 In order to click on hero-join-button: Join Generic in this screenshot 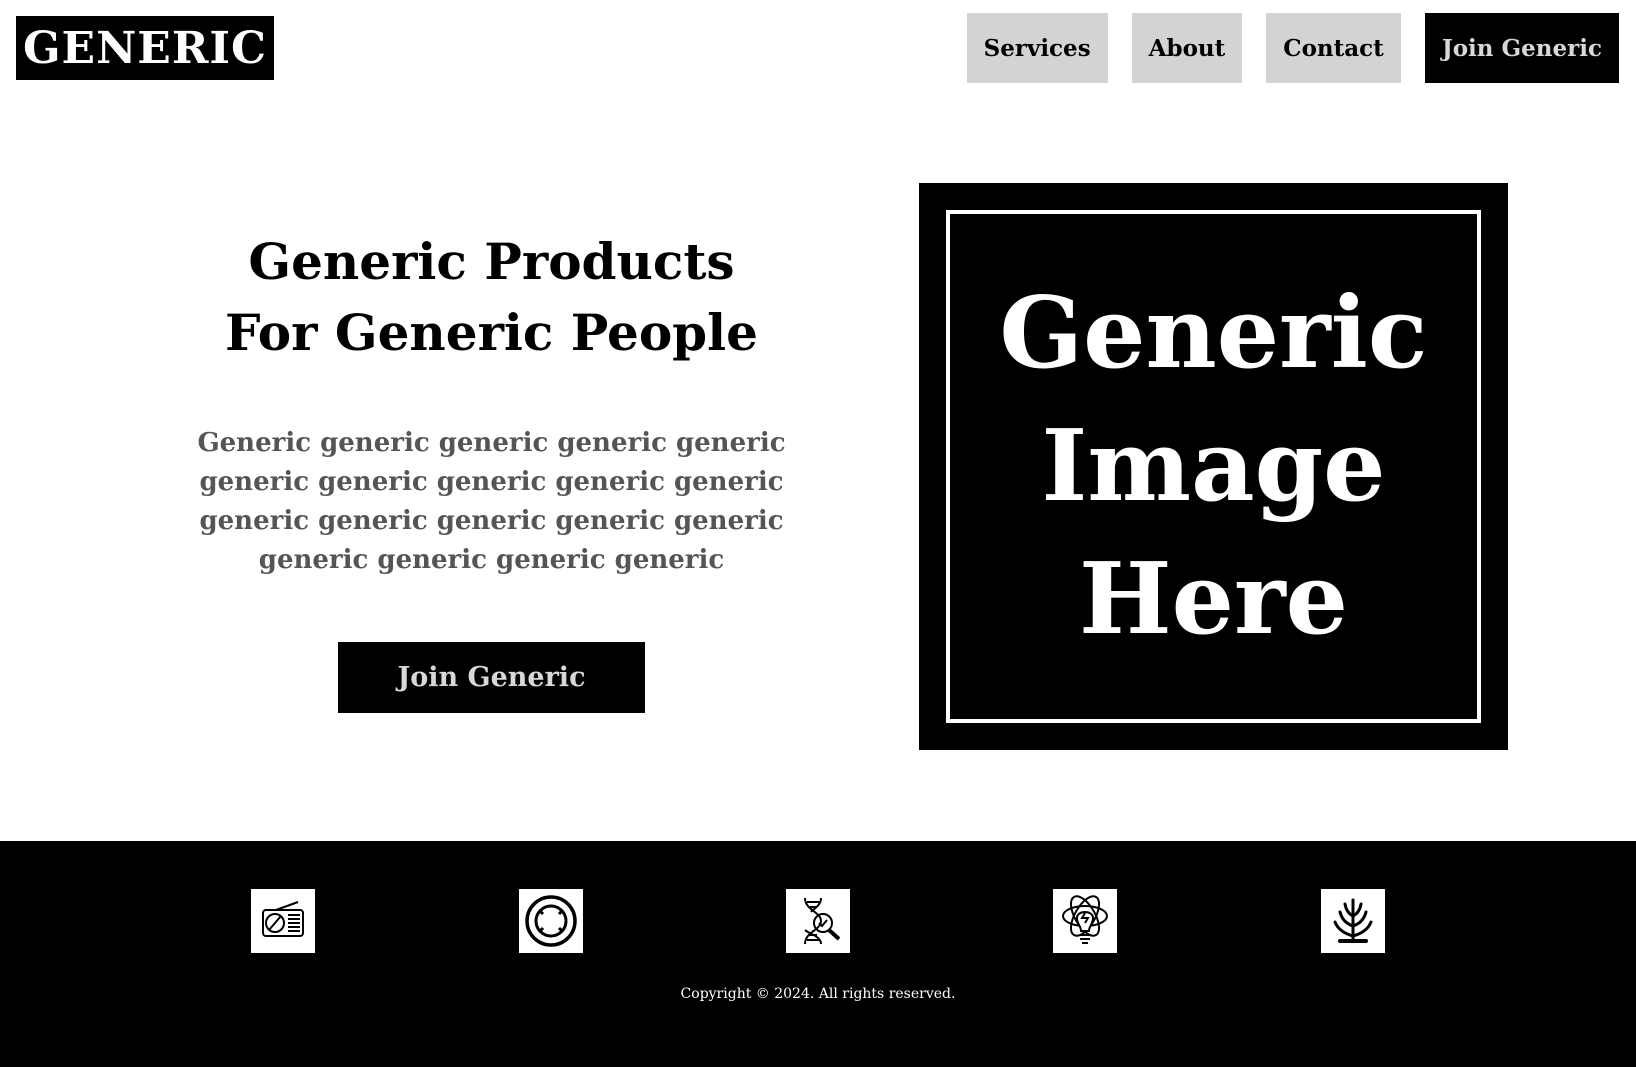, I will do `click(491, 677)`.